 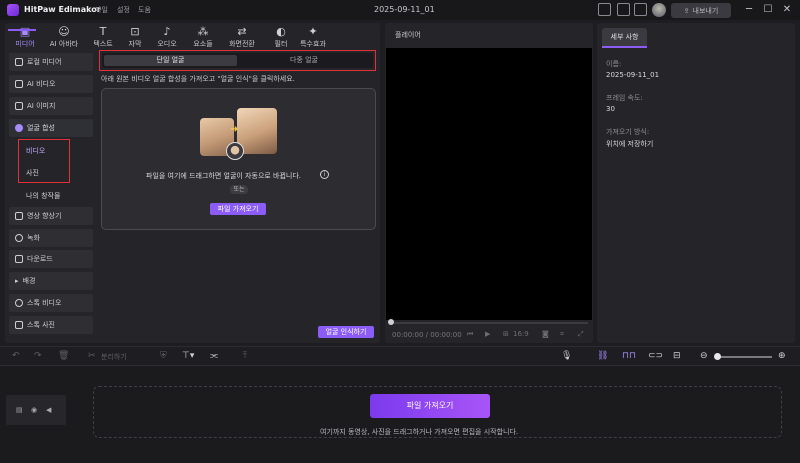 What do you see at coordinates (114, 357) in the screenshot?
I see `split-label: 분리하기` at bounding box center [114, 357].